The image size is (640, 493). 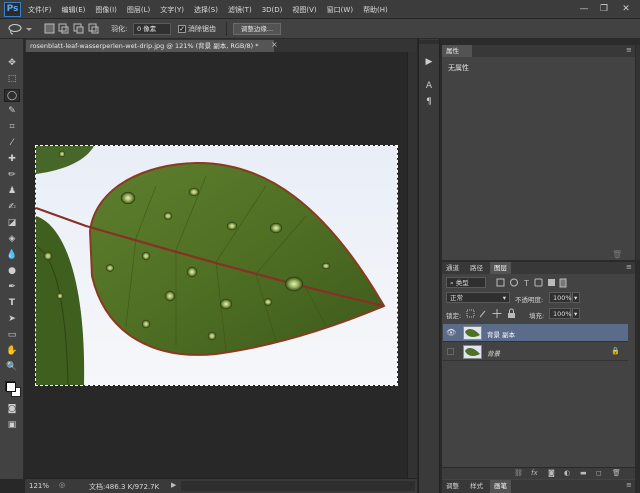 What do you see at coordinates (599, 473) in the screenshot?
I see `new-layer-icon: ◻` at bounding box center [599, 473].